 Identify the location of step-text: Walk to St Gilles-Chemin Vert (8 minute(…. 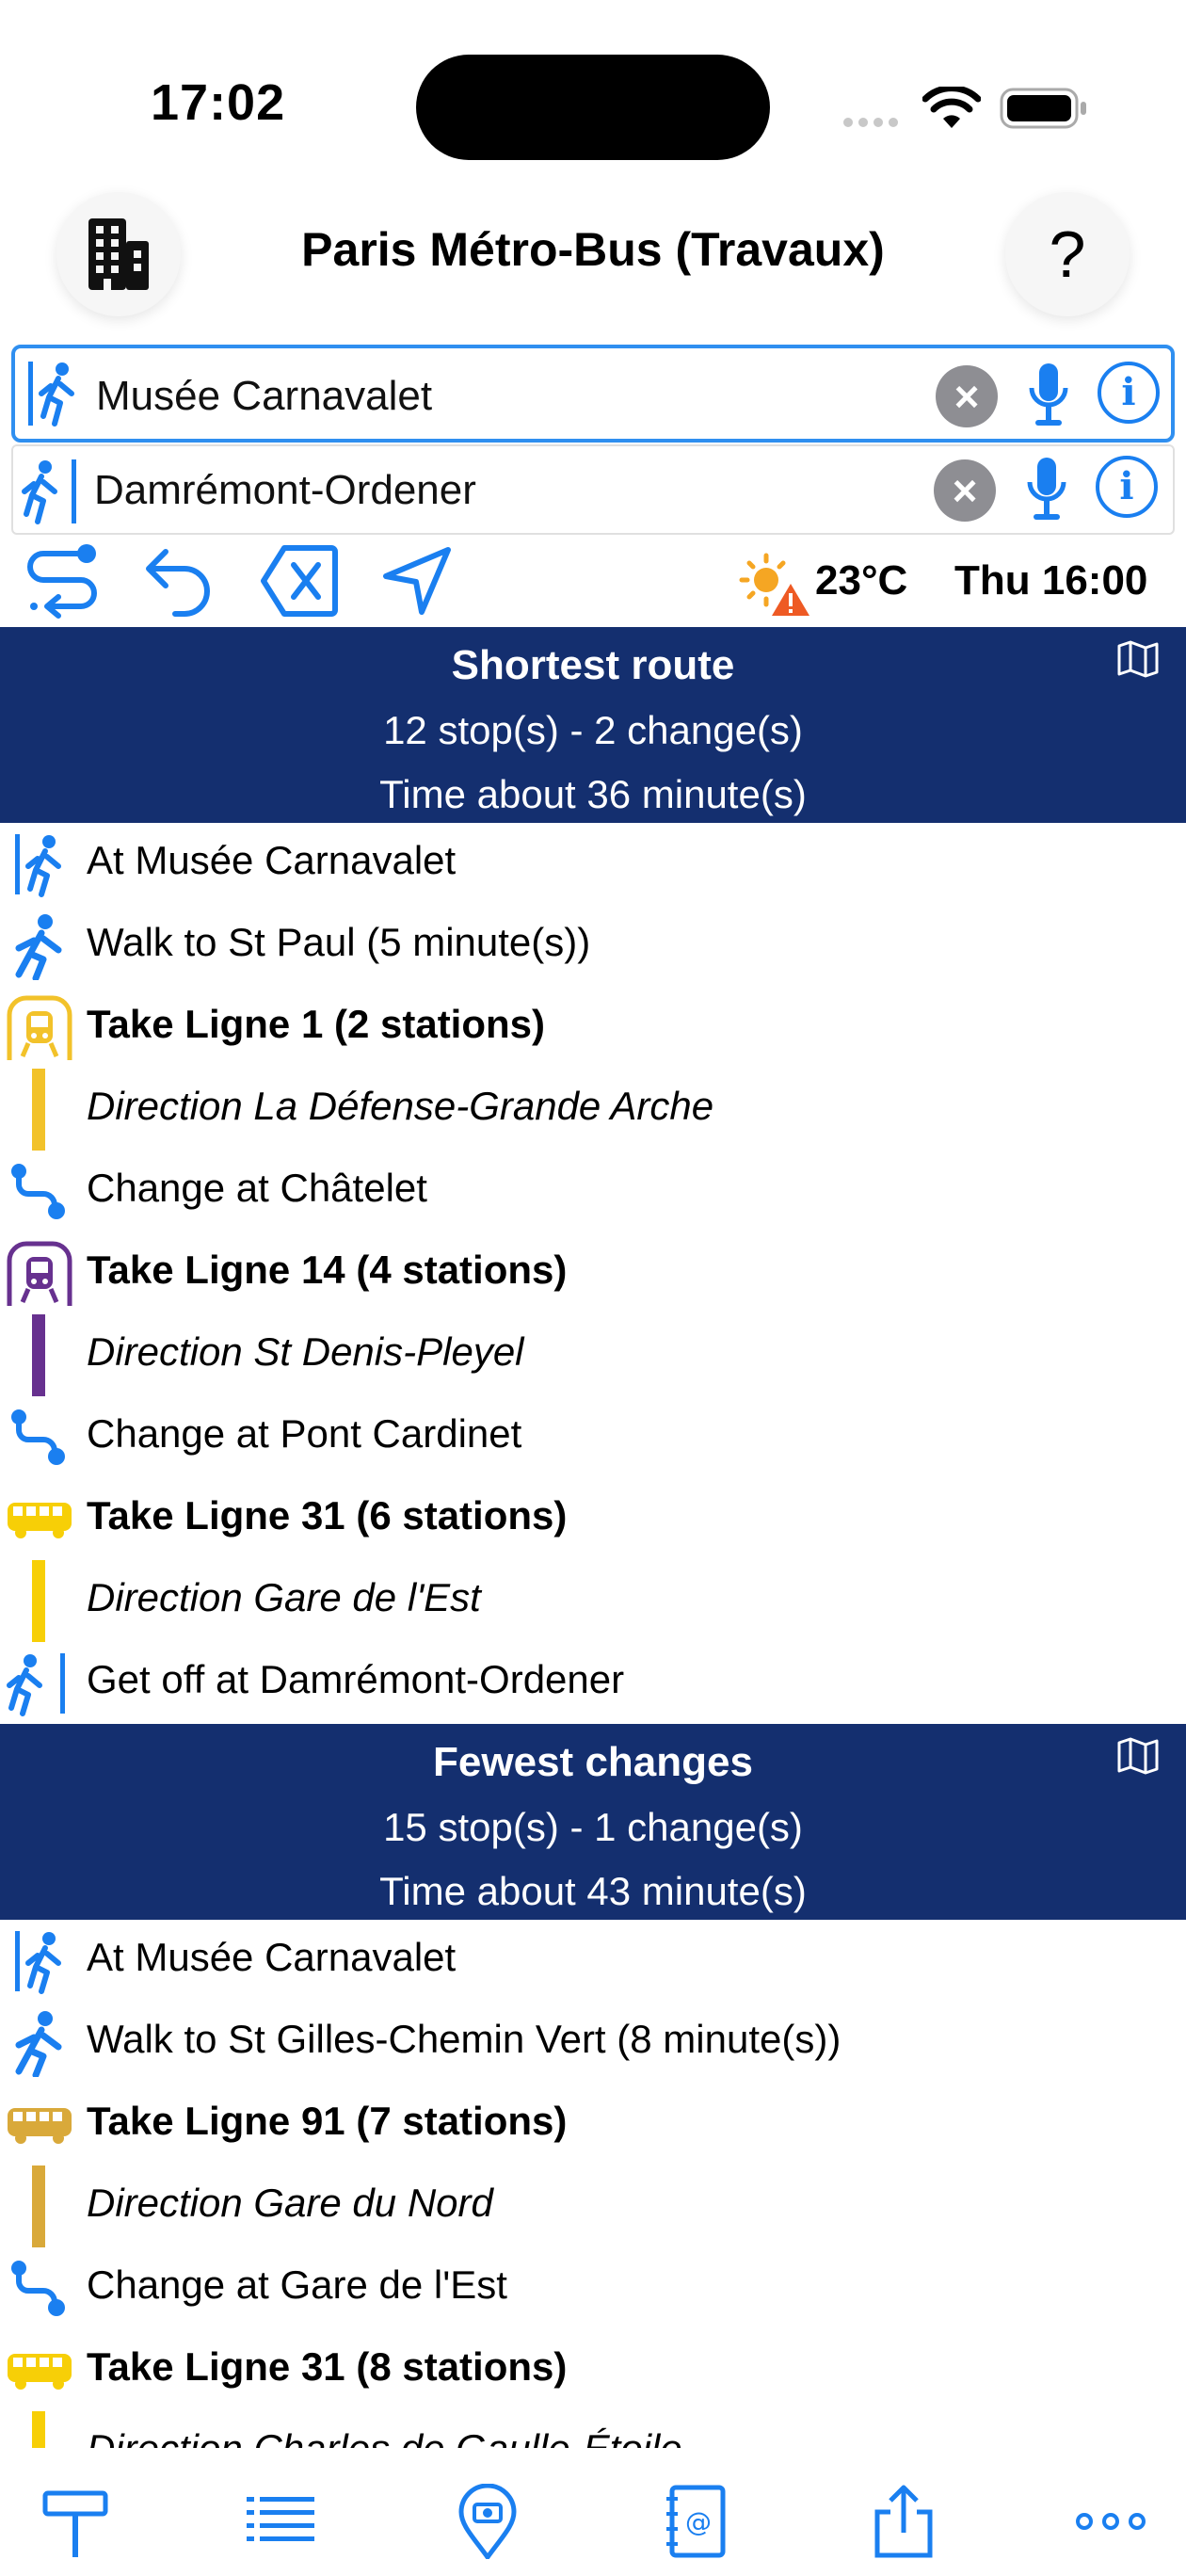
(464, 2039).